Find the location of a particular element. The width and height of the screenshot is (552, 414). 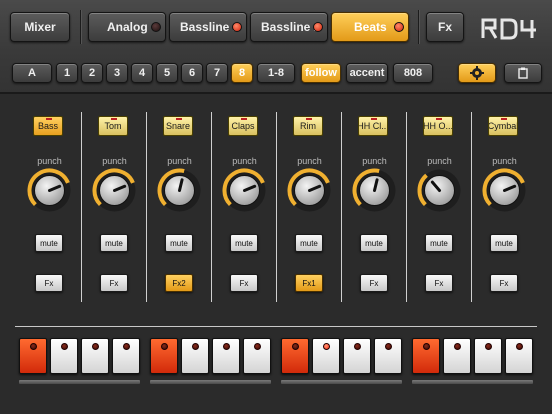

pattern-4-button: 4 is located at coordinates (142, 73).